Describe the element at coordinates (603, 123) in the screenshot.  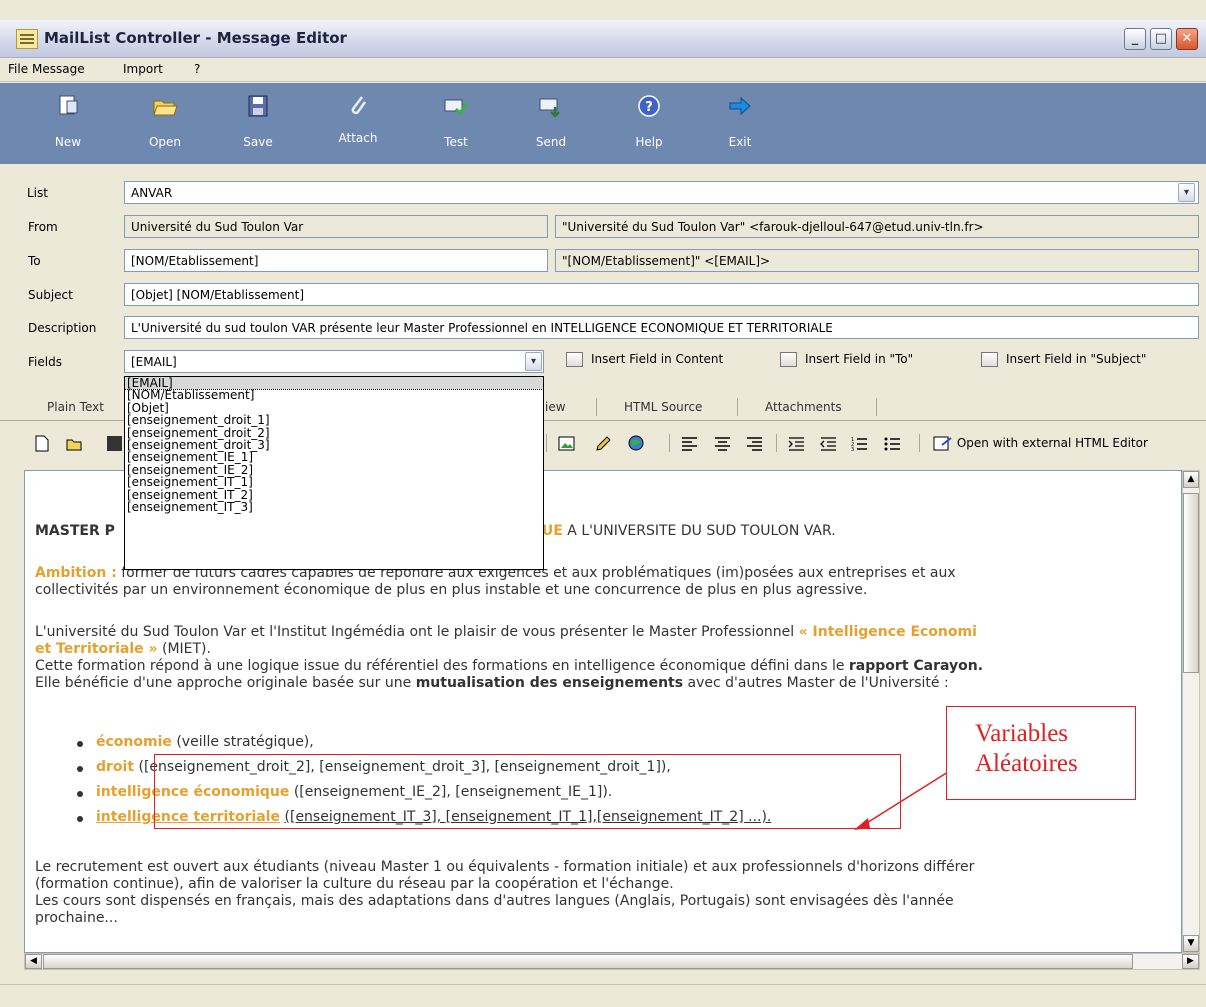
I see `main-toolbar: New Open Save Attach Test Send ? Help Ex` at that location.